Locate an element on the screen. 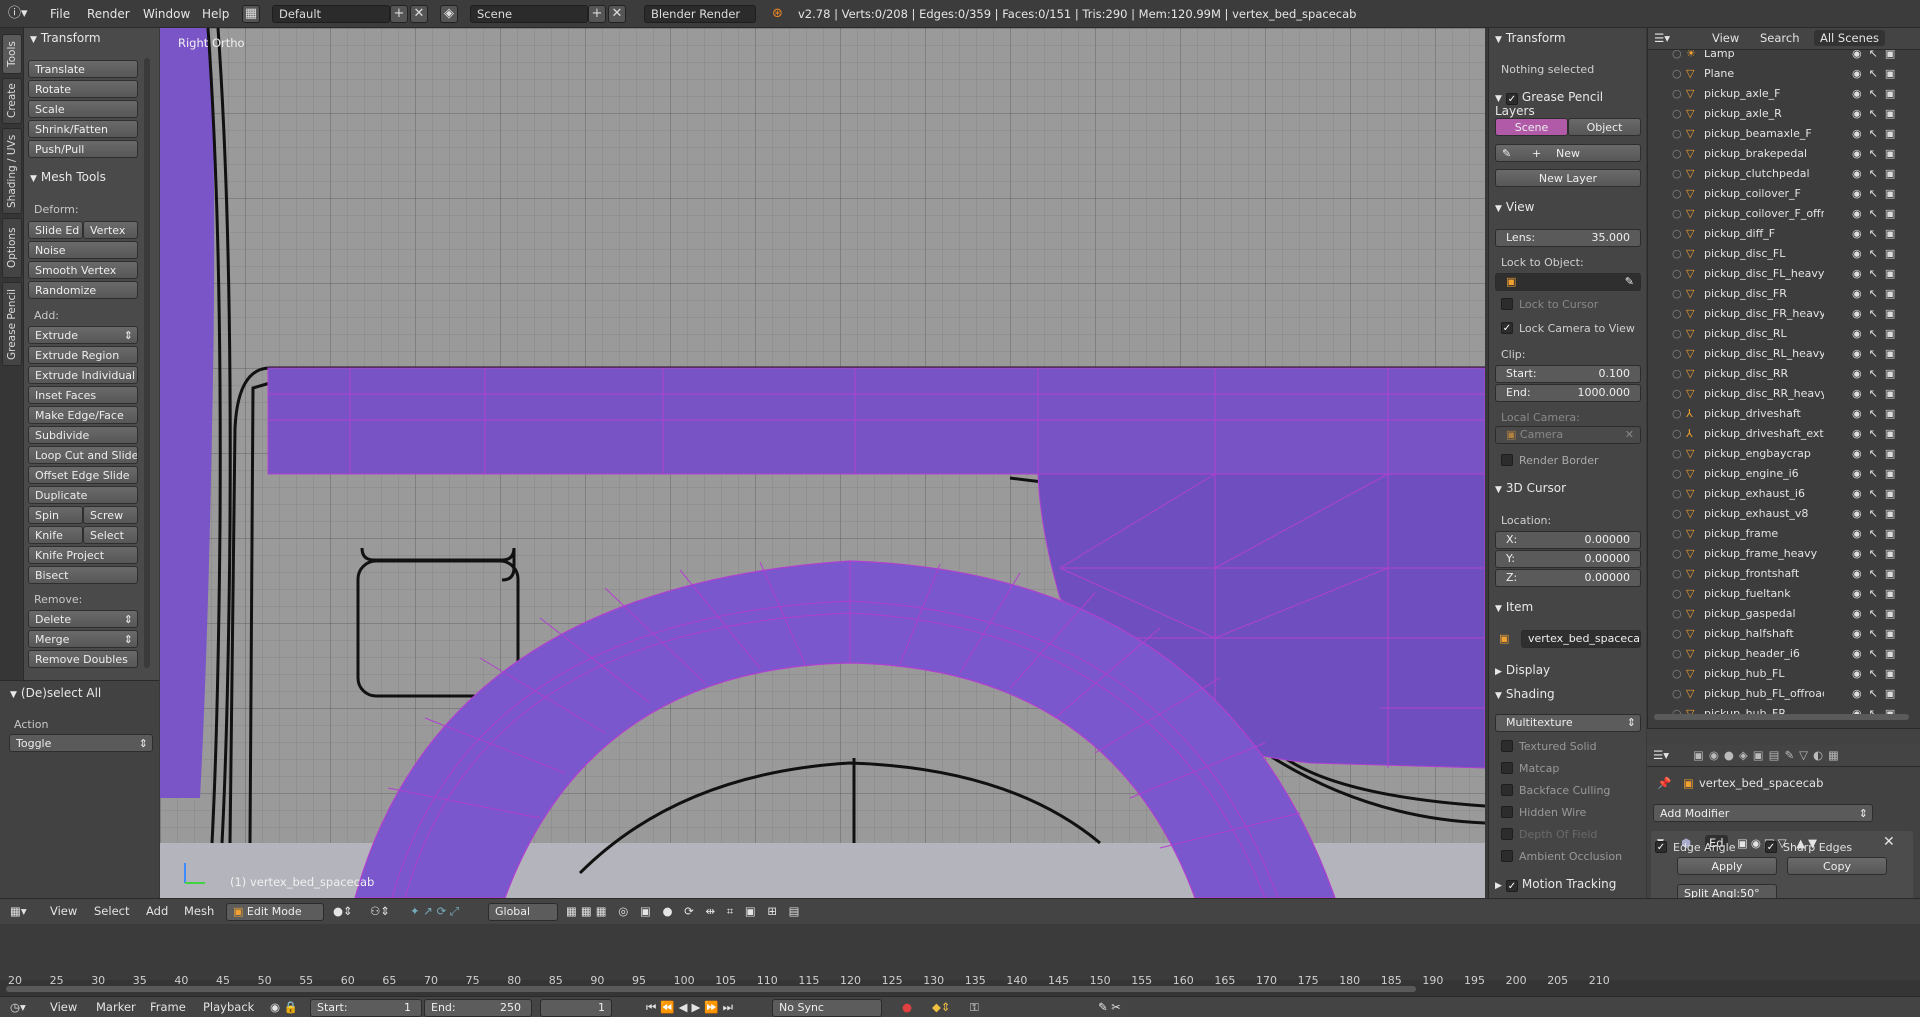 Image resolution: width=1920 pixels, height=1017 pixels. matcap-checkbox is located at coordinates (1507, 768).